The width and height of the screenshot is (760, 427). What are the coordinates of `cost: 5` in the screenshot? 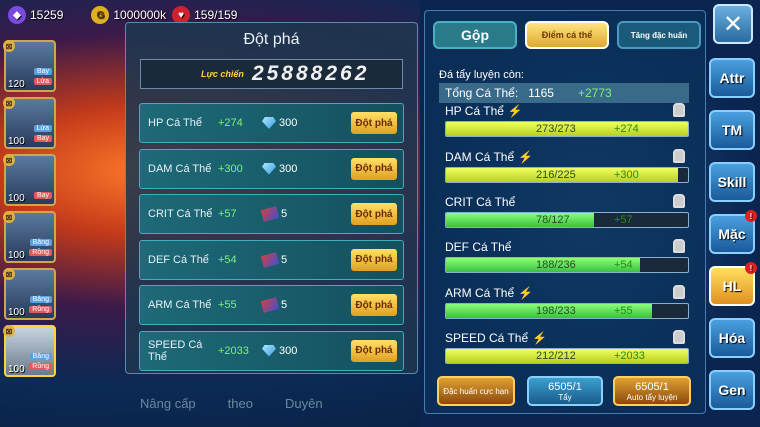 It's located at (274, 305).